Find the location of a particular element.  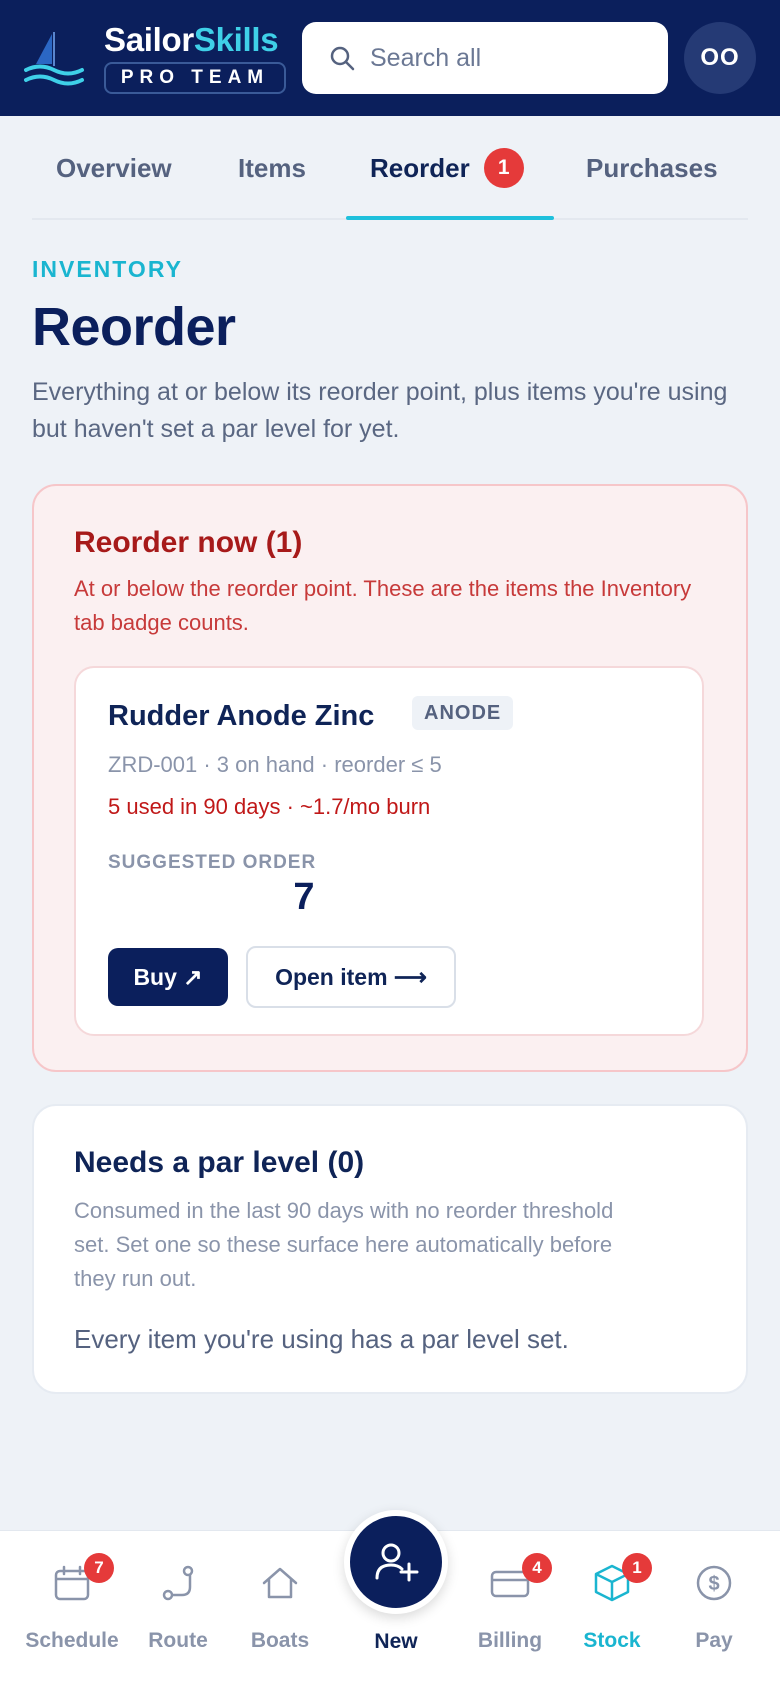

section-eyebrow: INVENTORY is located at coordinates (107, 269).